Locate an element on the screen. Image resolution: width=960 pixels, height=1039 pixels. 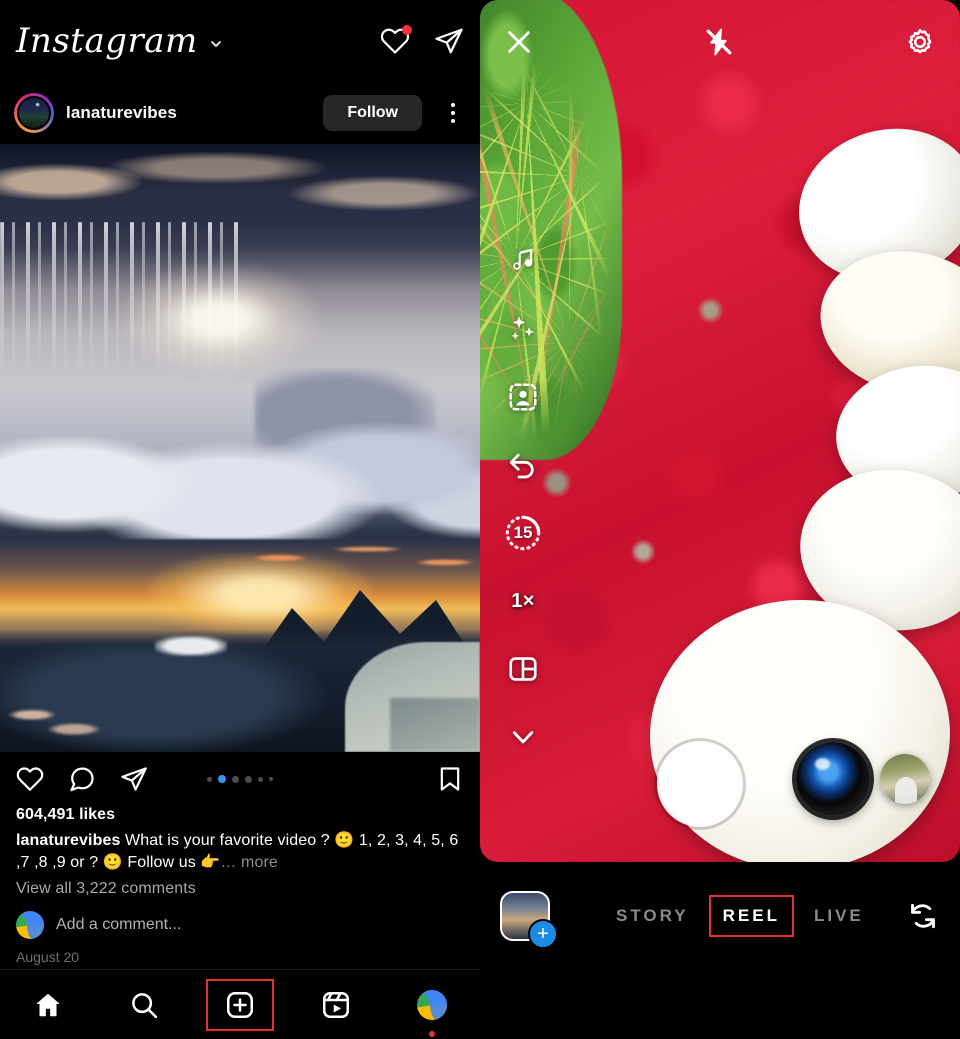
camera-top-bar is located at coordinates (720, 42).